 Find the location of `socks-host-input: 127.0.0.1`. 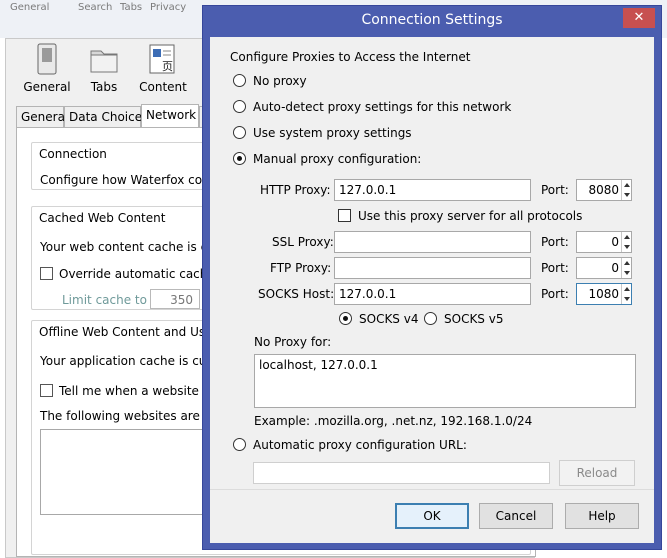

socks-host-input: 127.0.0.1 is located at coordinates (432, 294).